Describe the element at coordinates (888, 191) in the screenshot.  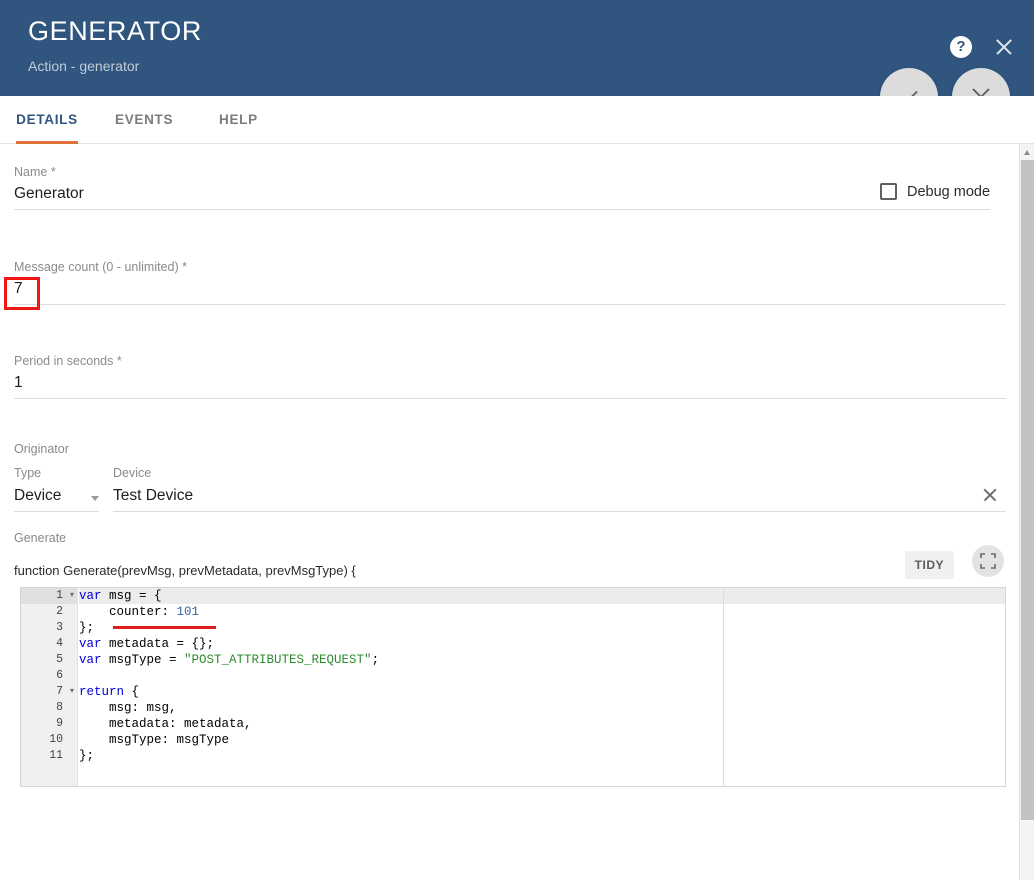
I see `checkbox-box` at that location.